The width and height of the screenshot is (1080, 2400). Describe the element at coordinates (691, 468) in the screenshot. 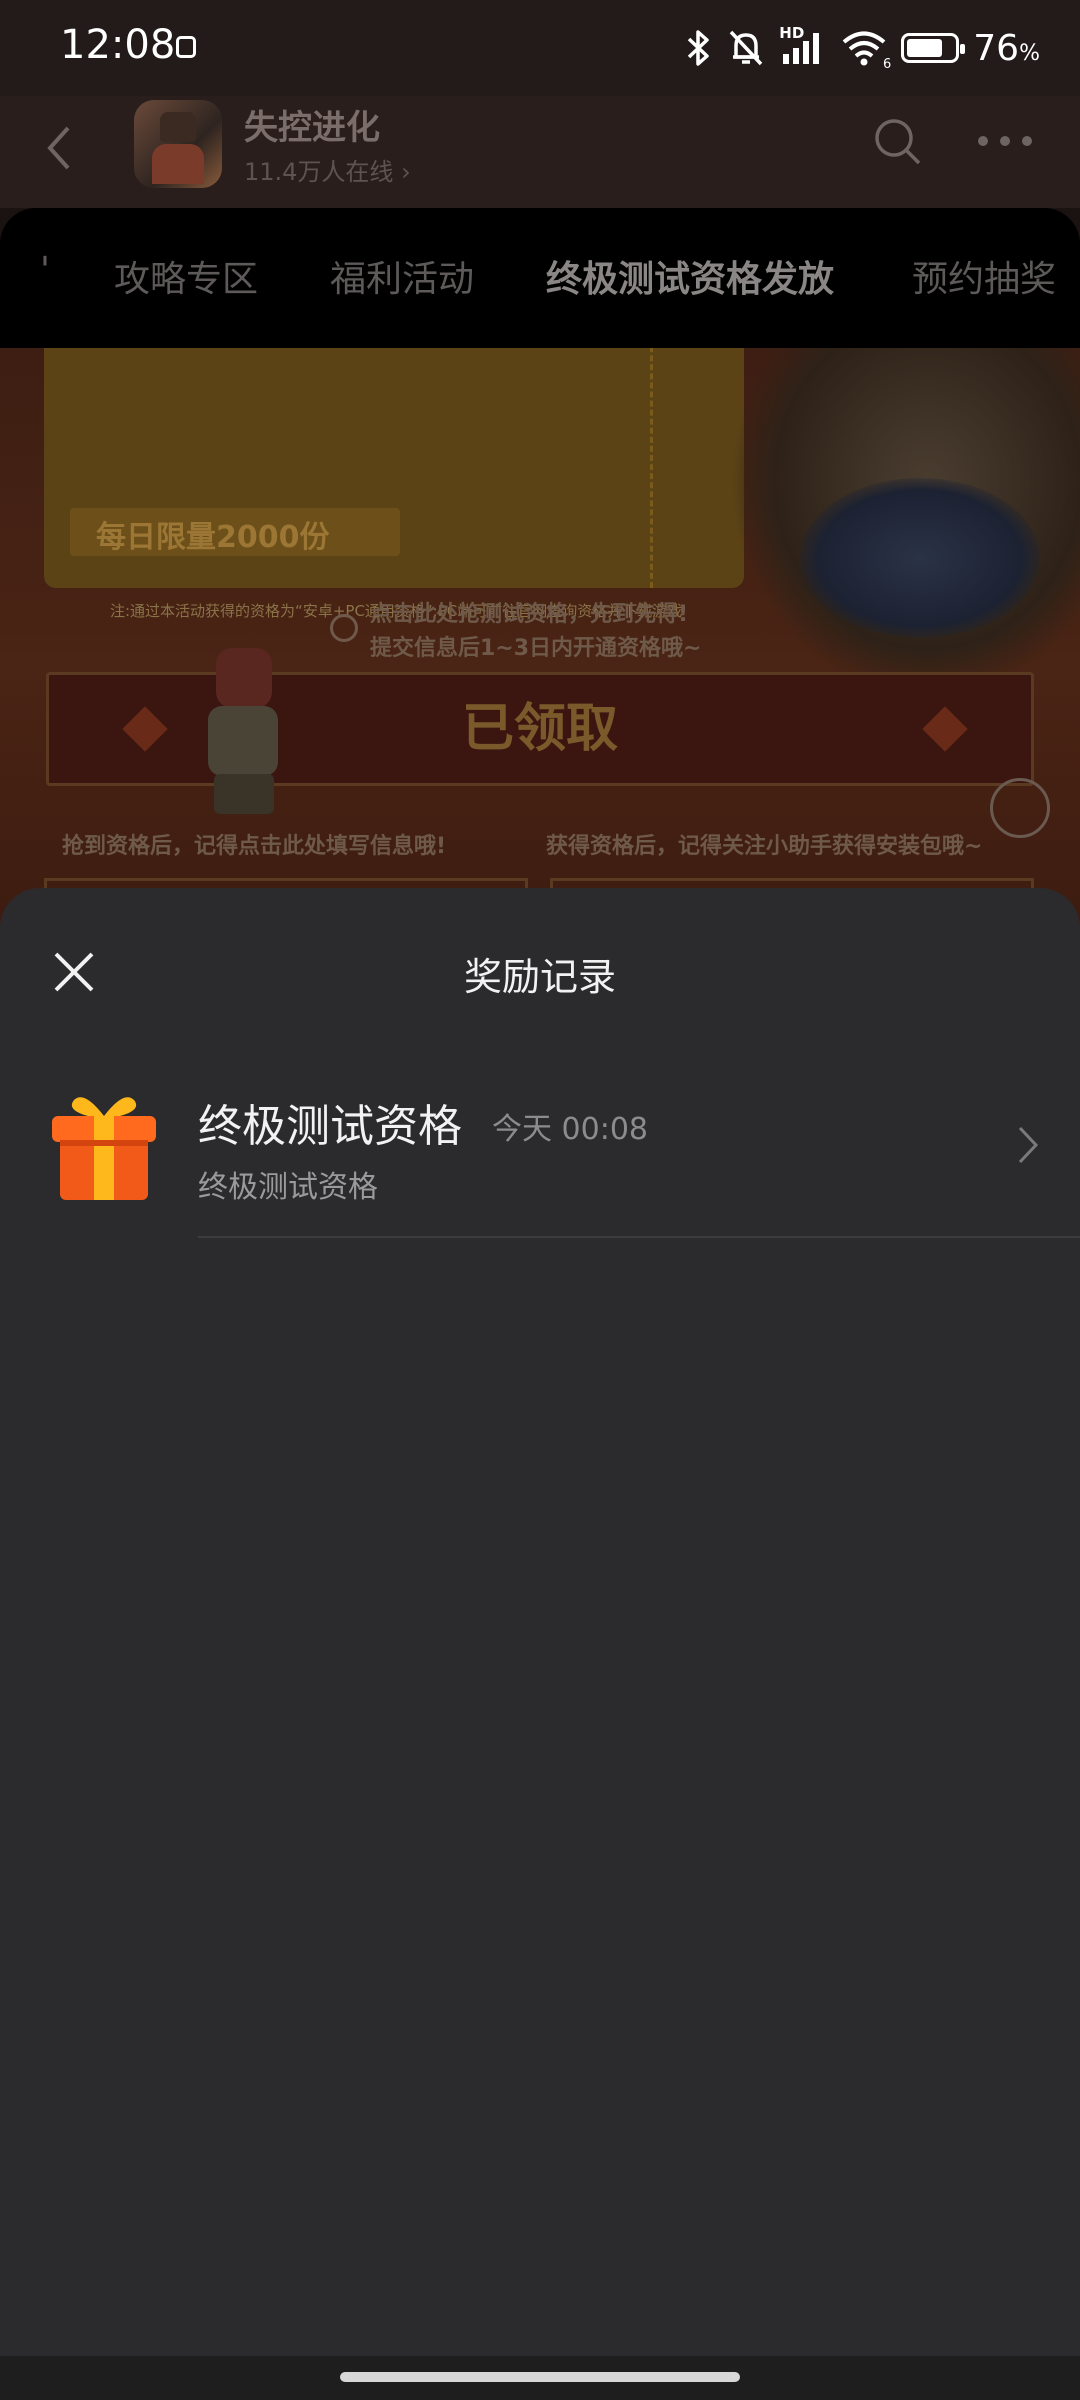

I see `ticket-stub` at that location.